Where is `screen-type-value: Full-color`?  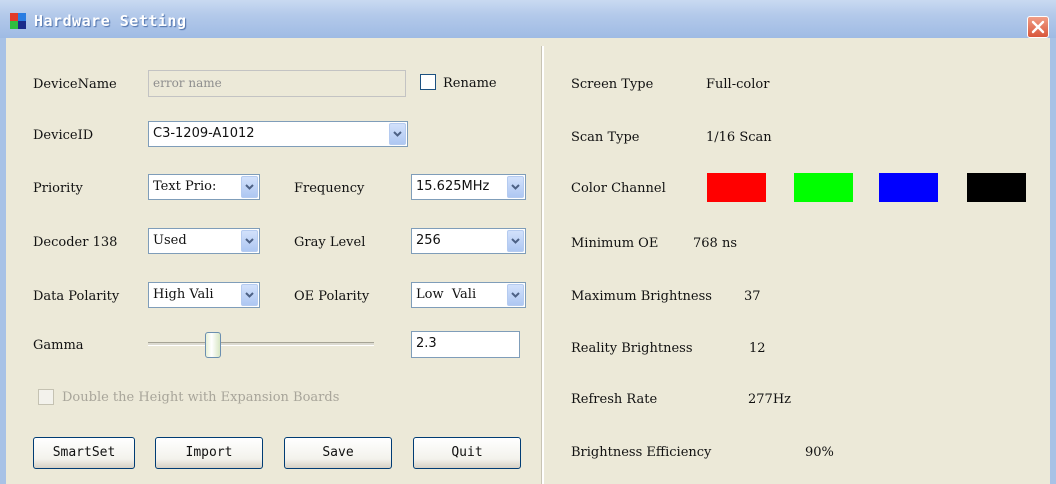
screen-type-value: Full-color is located at coordinates (738, 84).